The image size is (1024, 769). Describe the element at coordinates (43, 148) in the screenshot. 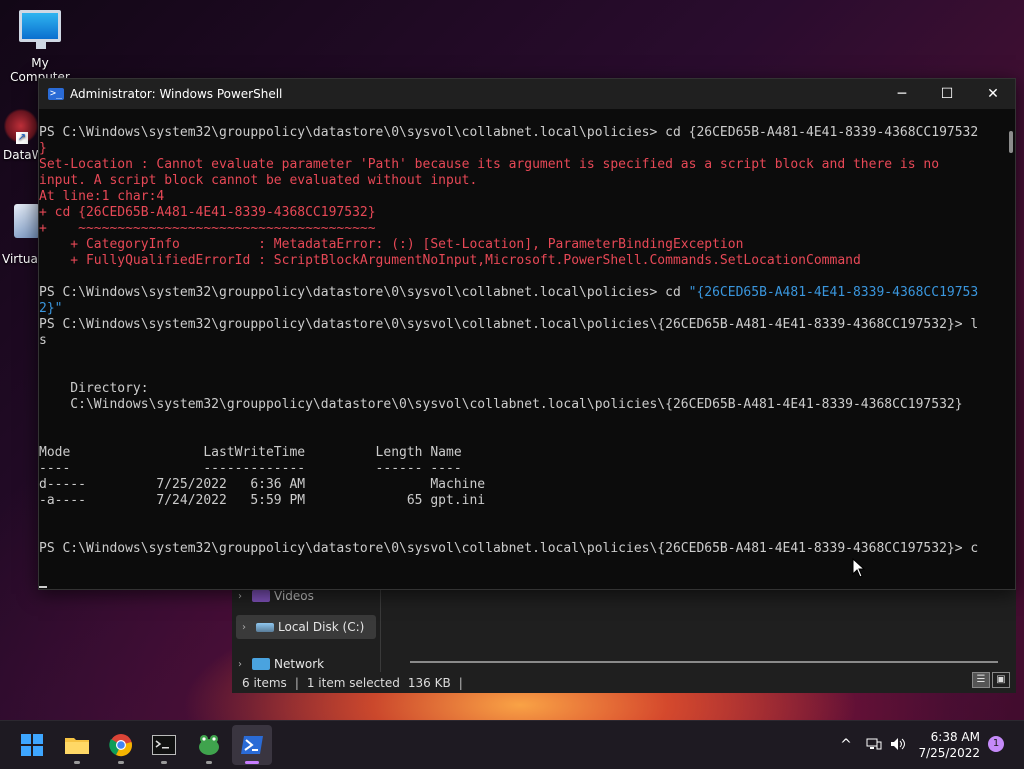

I see `console-text: }` at that location.